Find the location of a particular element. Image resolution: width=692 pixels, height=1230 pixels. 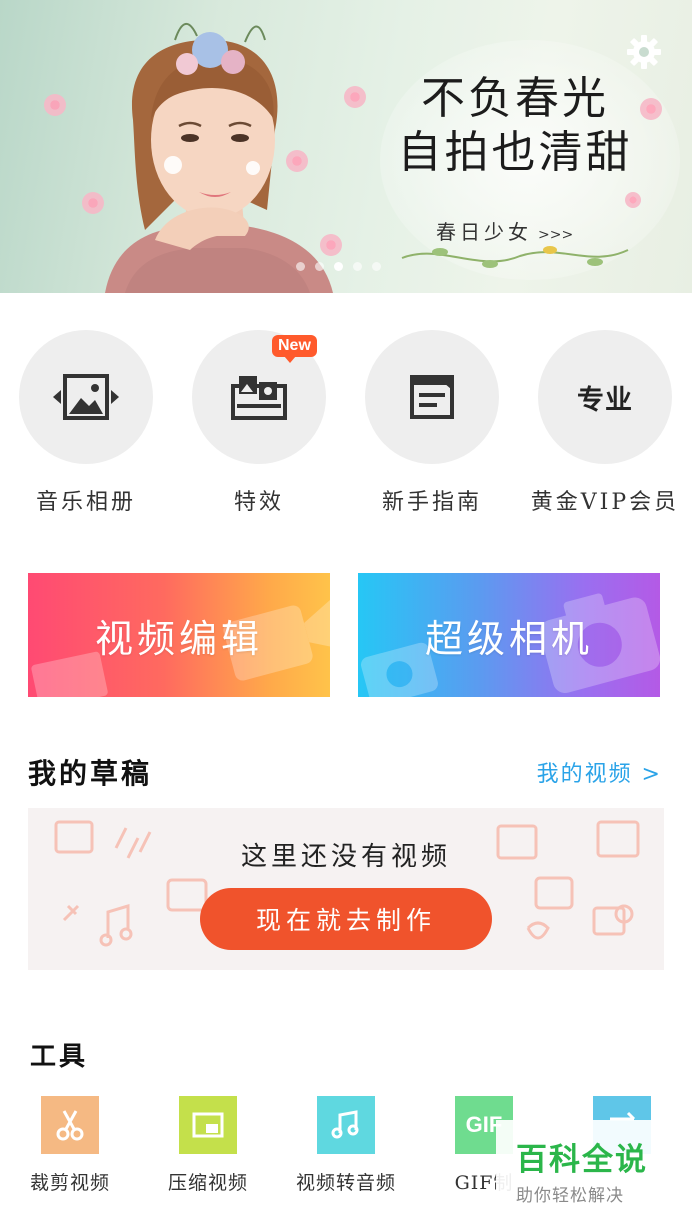

compress-icon is located at coordinates (208, 1125).